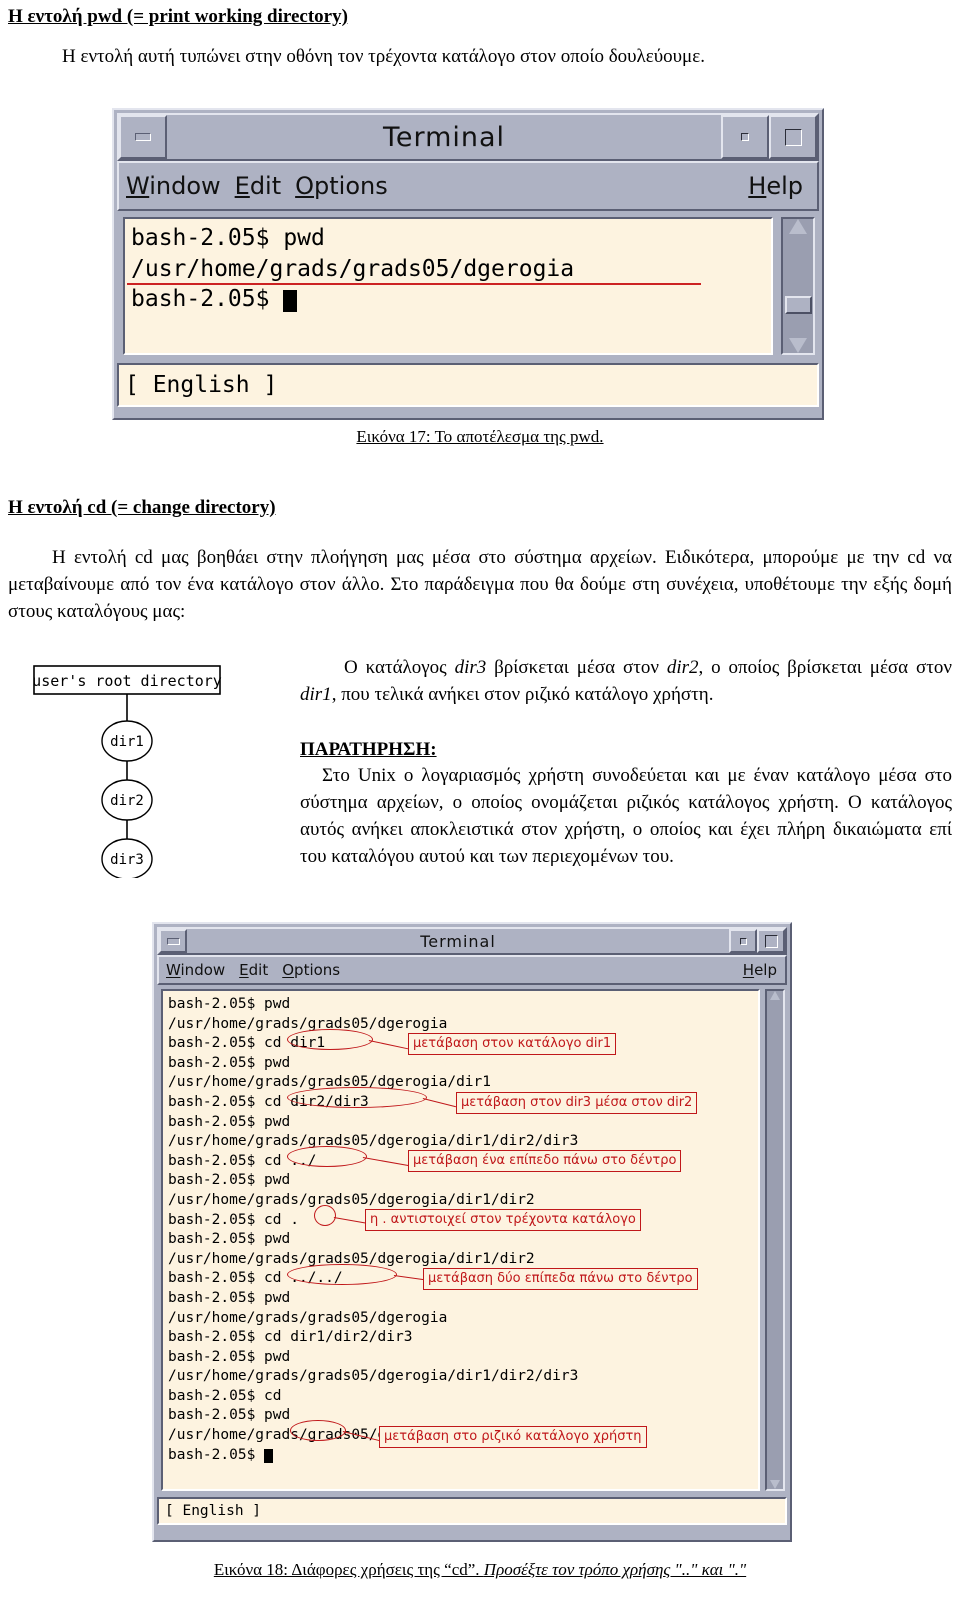 This screenshot has width=960, height=1599. What do you see at coordinates (201, 385) in the screenshot?
I see `status-language-1: [ English ]` at bounding box center [201, 385].